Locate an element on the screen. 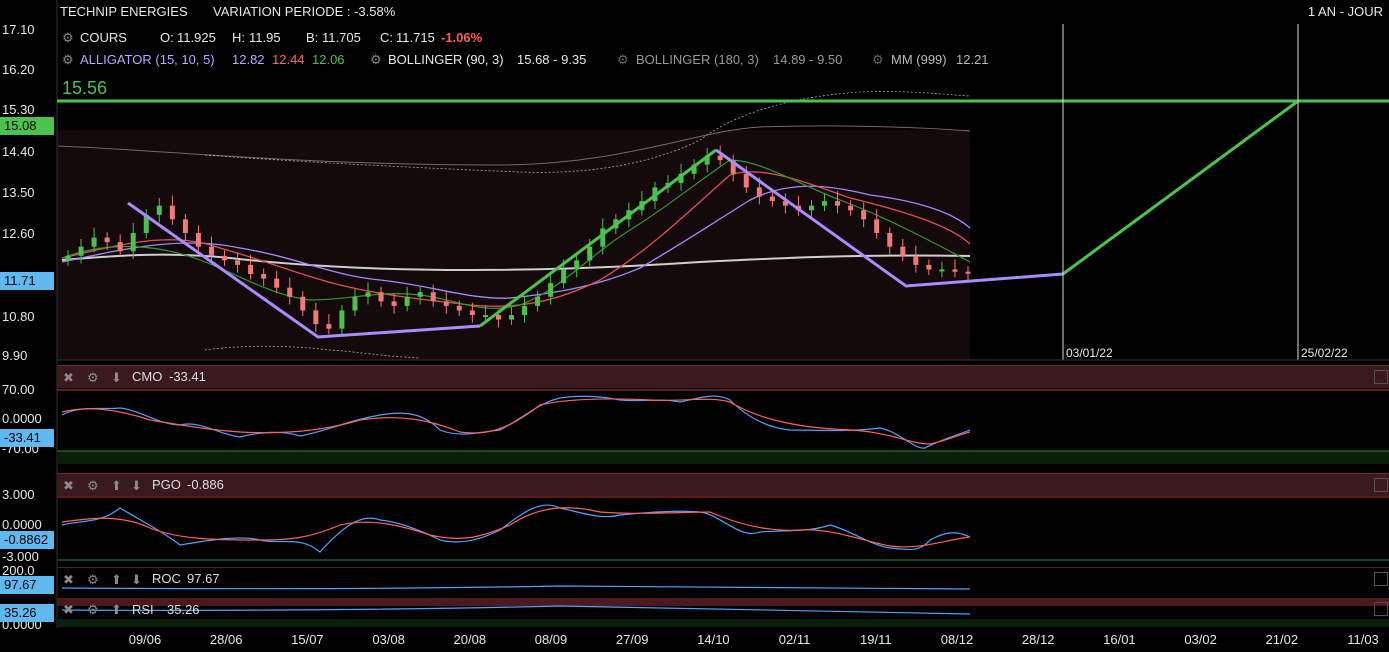 Image resolution: width=1389 pixels, height=652 pixels. bollinger-90-label: BOLLINGER (90, 3) is located at coordinates (446, 59).